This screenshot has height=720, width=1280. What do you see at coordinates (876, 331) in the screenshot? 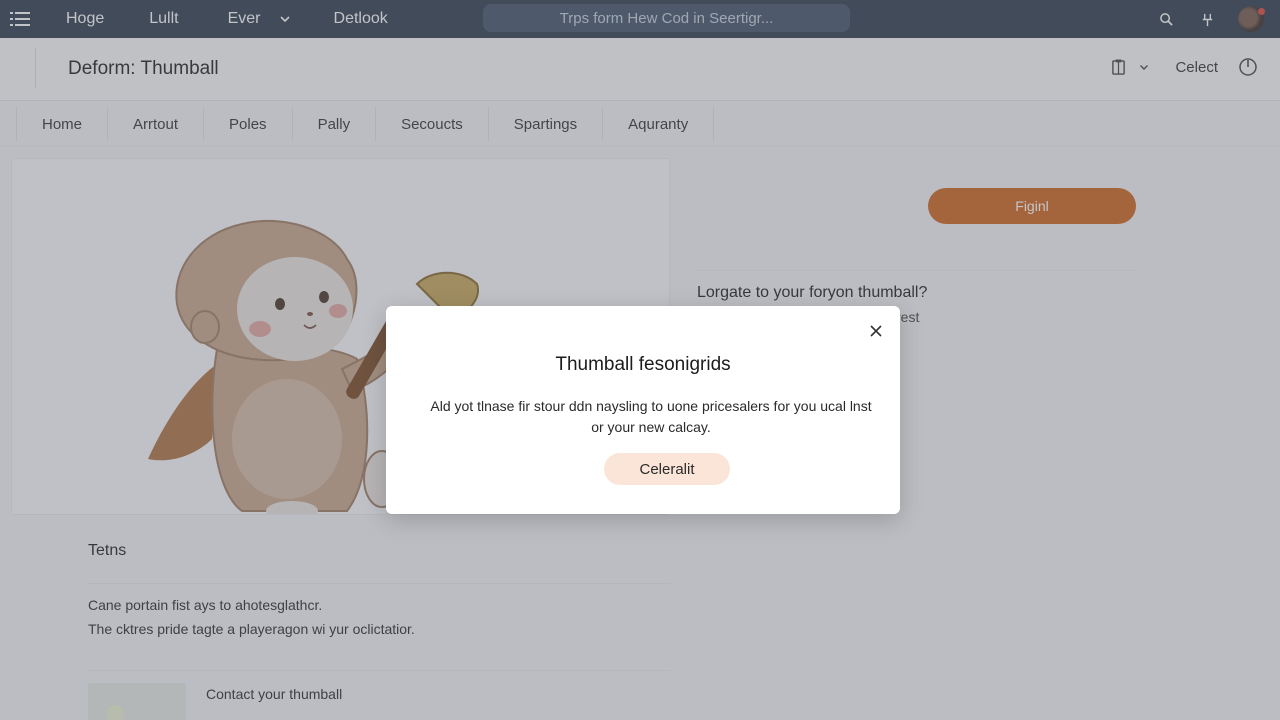
I see `close-icon` at bounding box center [876, 331].